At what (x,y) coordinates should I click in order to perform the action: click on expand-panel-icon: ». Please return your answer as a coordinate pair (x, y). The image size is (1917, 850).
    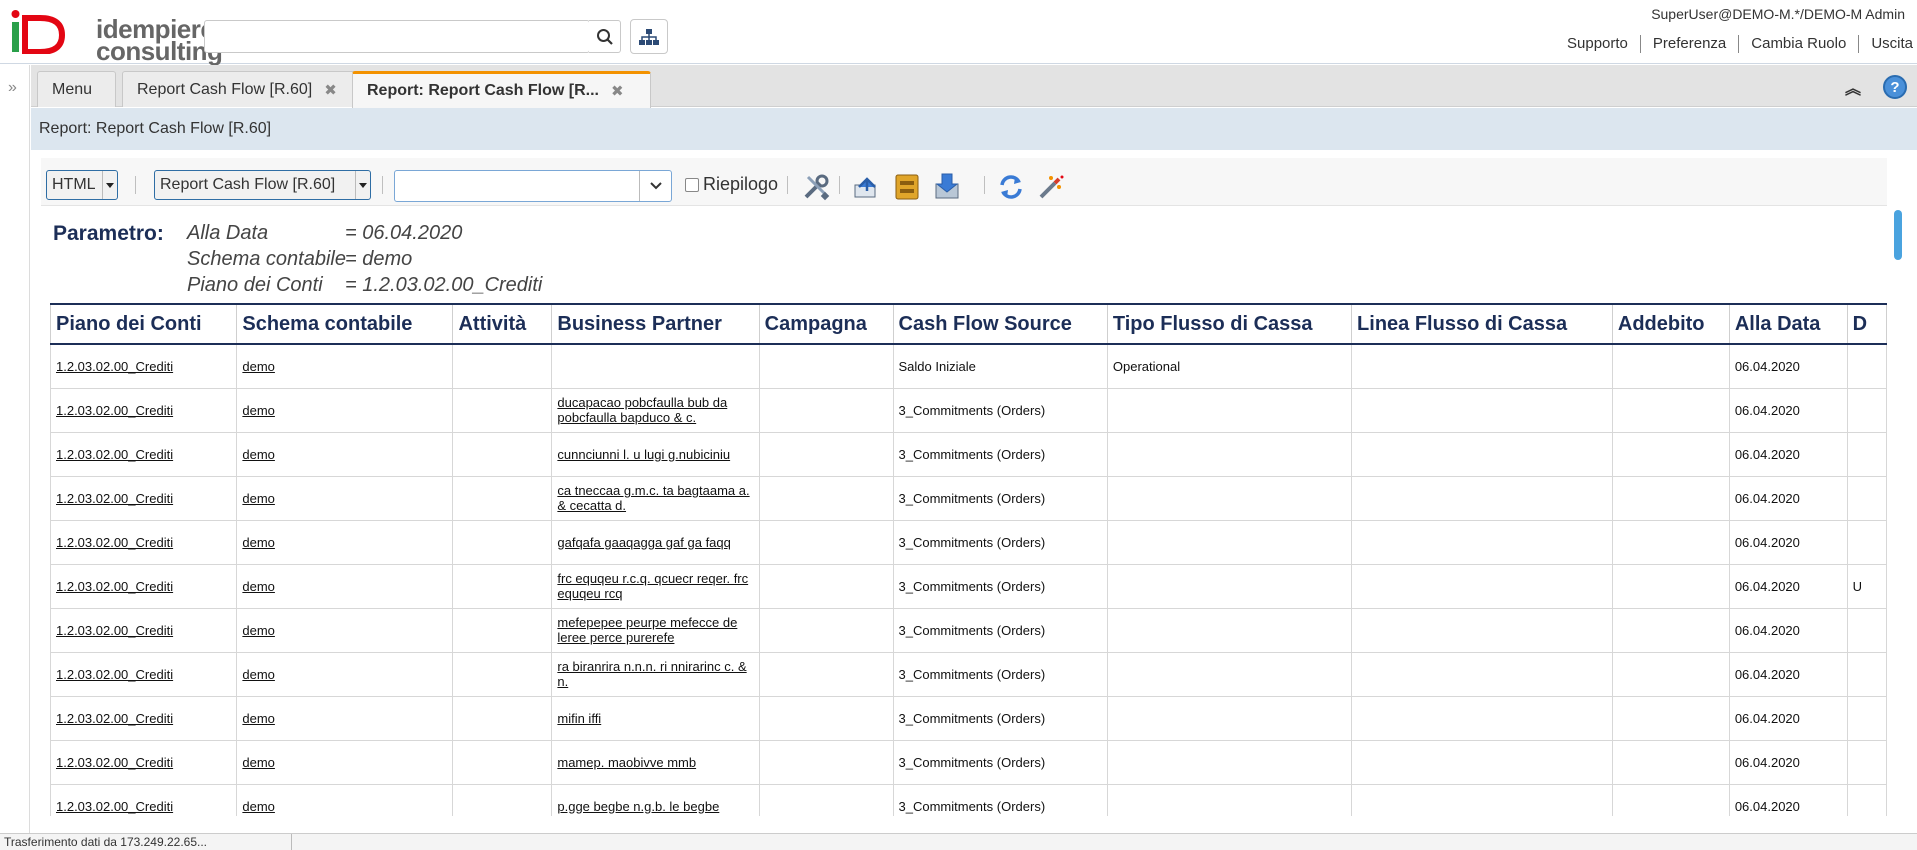
    Looking at the image, I should click on (12, 88).